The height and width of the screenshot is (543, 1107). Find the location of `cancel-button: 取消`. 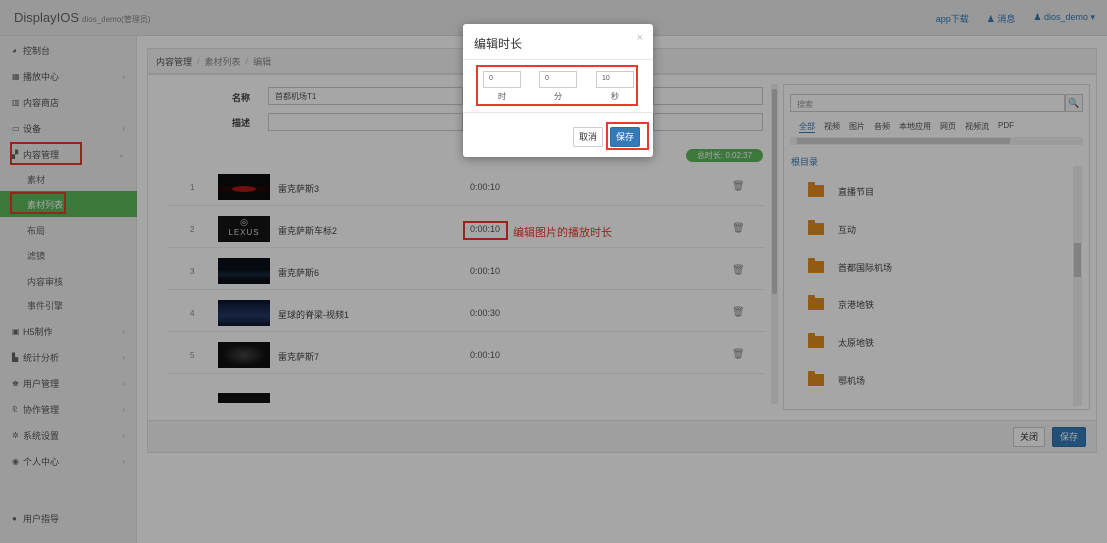

cancel-button: 取消 is located at coordinates (588, 137).